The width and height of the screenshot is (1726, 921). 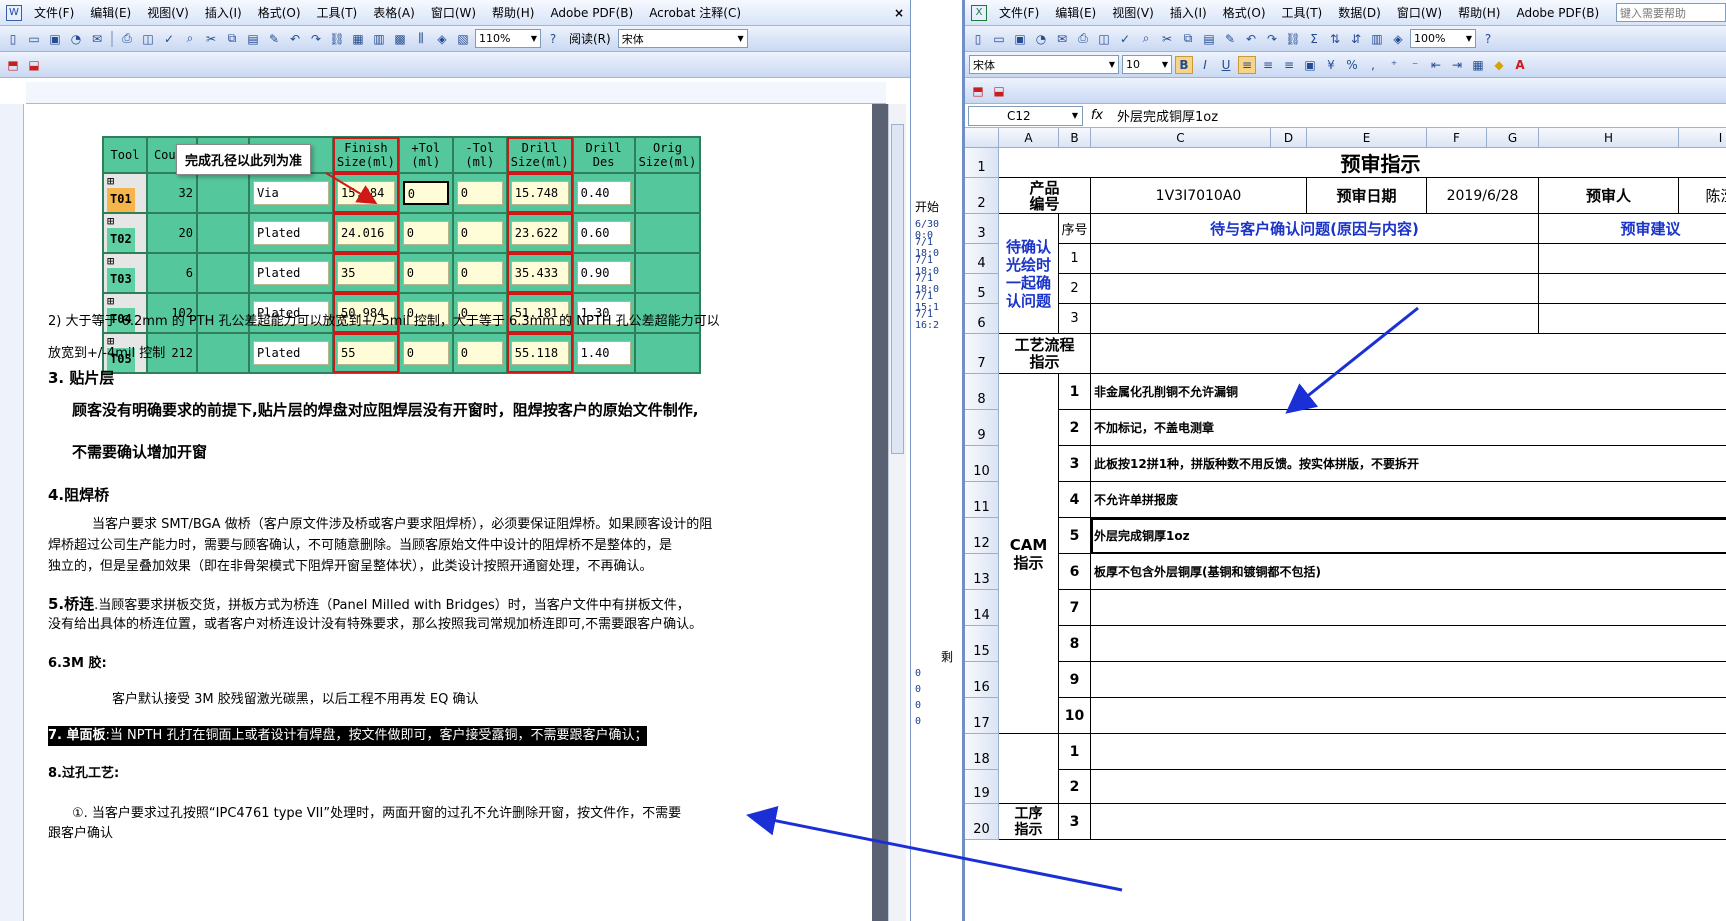 What do you see at coordinates (1062, 39) in the screenshot?
I see `email-icon: ✉` at bounding box center [1062, 39].